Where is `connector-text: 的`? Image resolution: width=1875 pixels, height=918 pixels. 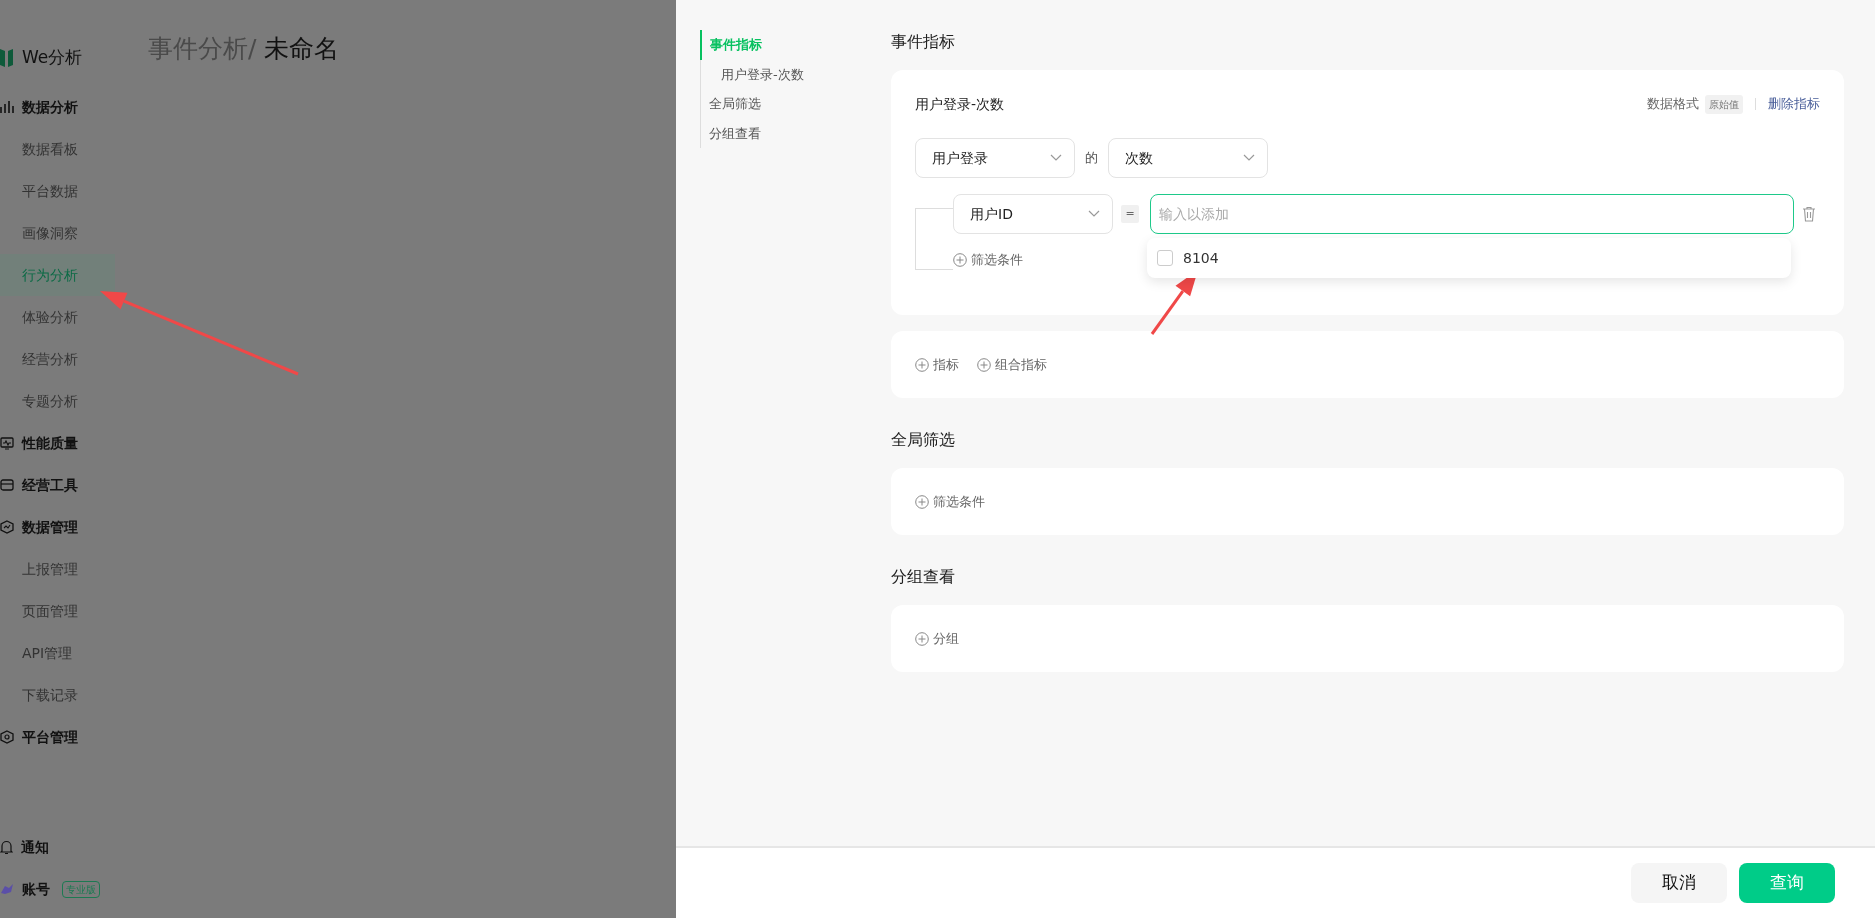
connector-text: 的 is located at coordinates (1091, 158).